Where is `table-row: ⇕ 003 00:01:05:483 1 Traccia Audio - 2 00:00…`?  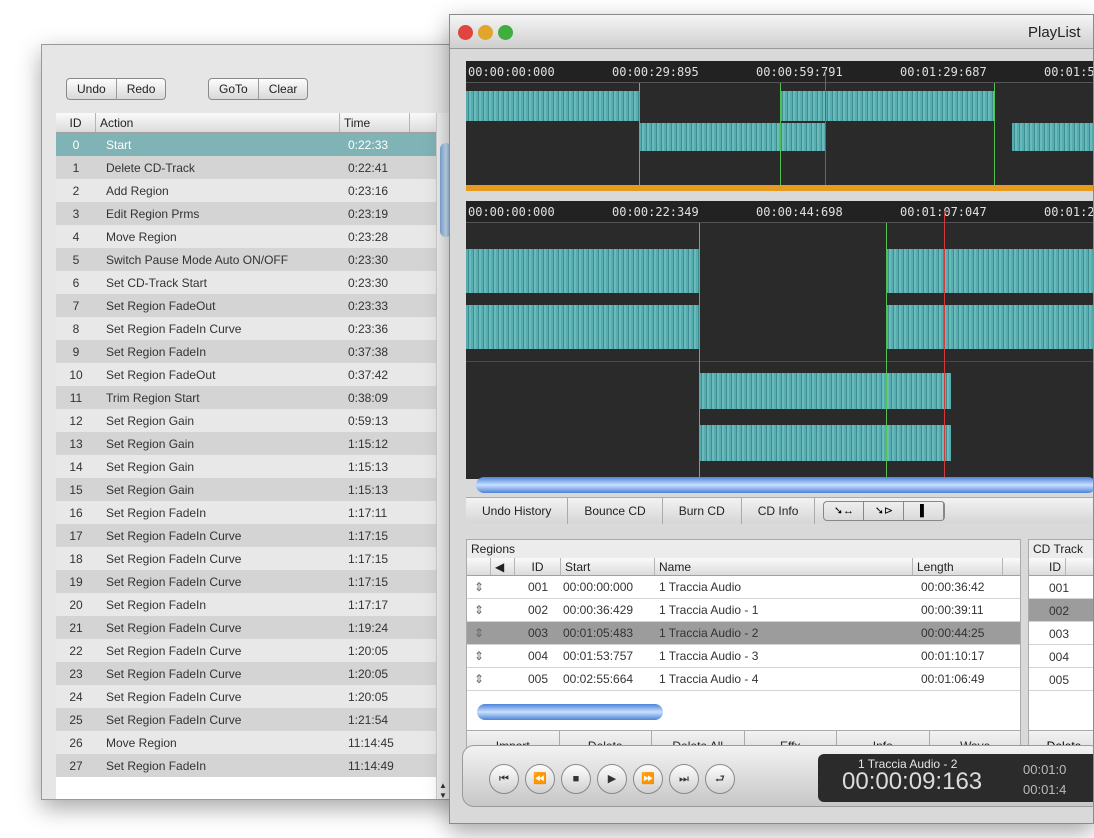 table-row: ⇕ 003 00:01:05:483 1 Traccia Audio - 2 00:00… is located at coordinates (743, 633).